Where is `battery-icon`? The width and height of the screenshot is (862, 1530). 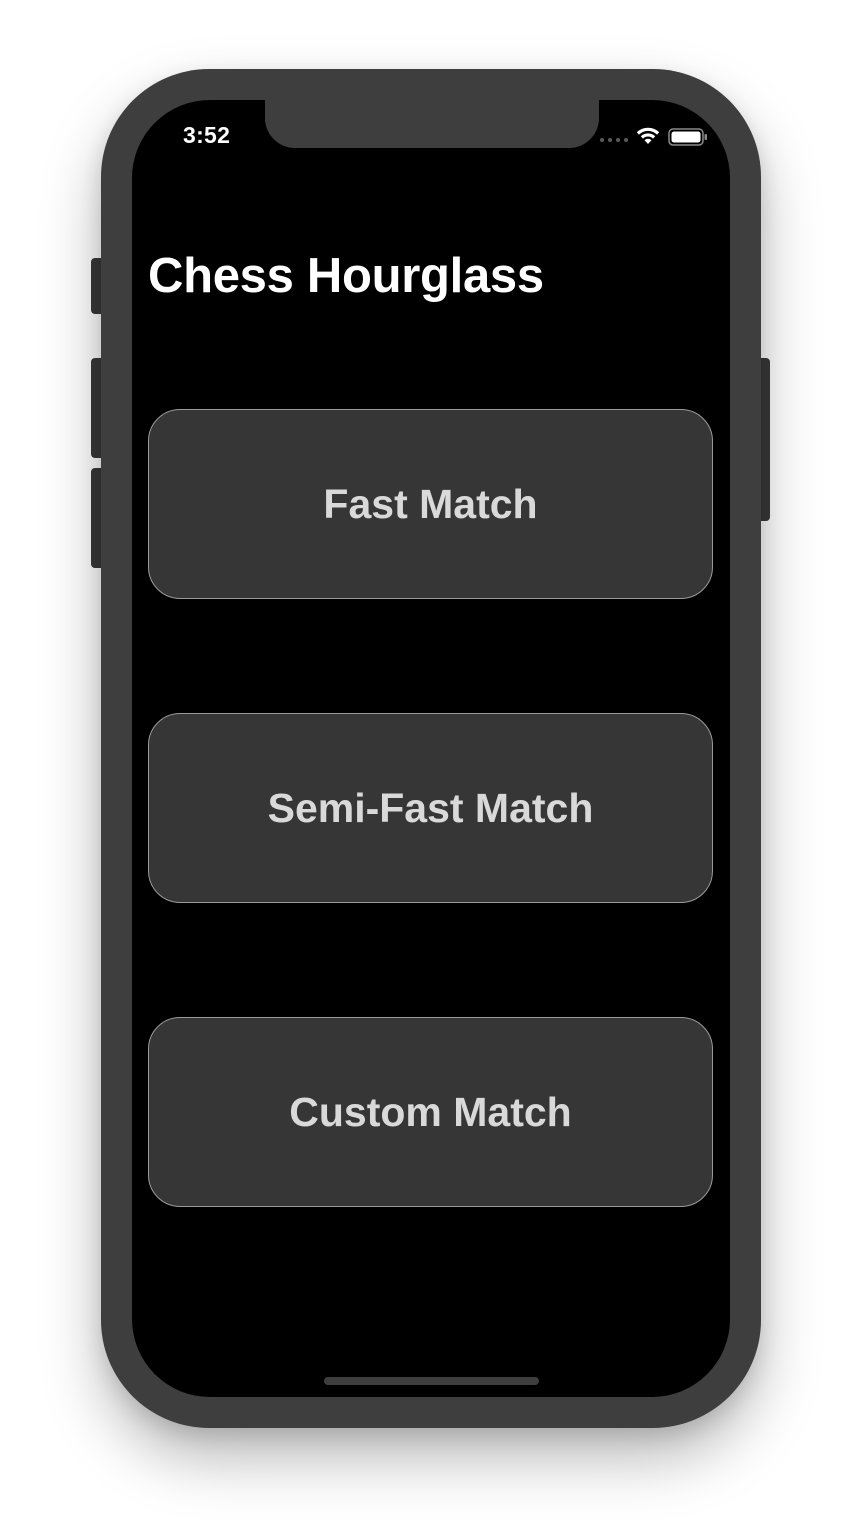
battery-icon is located at coordinates (687, 137).